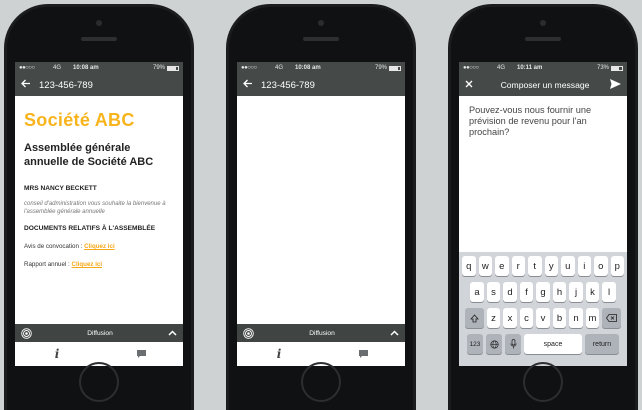  What do you see at coordinates (584, 266) in the screenshot?
I see `key: i` at bounding box center [584, 266].